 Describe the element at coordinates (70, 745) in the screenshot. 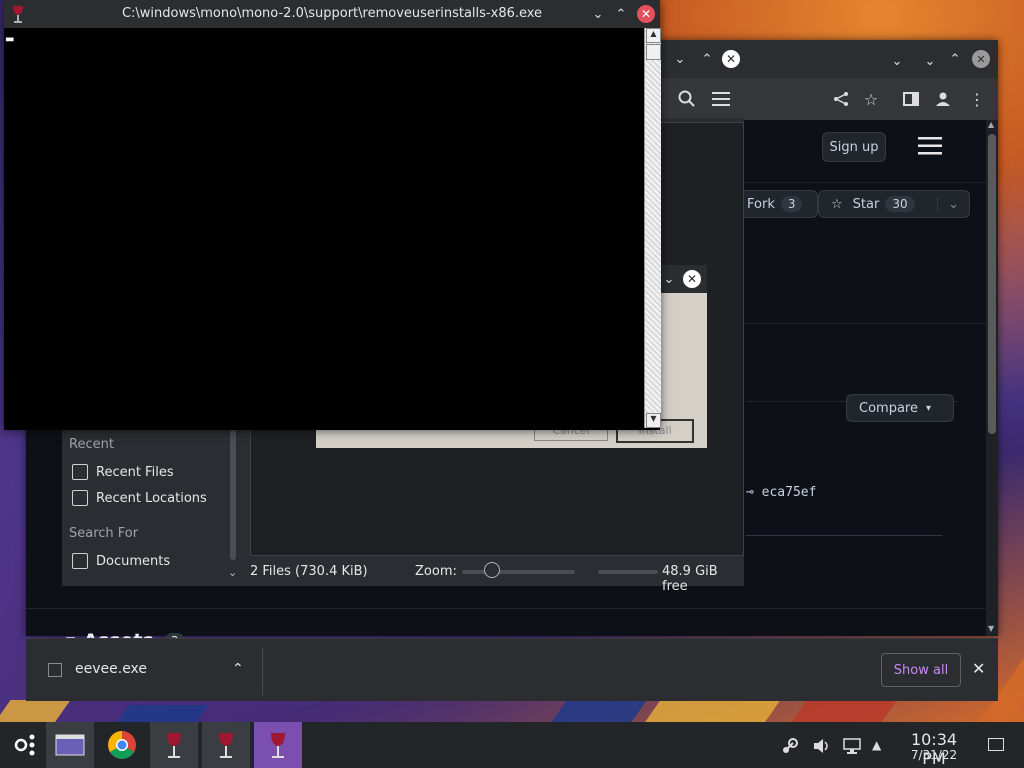

I see `task-file-manager` at that location.